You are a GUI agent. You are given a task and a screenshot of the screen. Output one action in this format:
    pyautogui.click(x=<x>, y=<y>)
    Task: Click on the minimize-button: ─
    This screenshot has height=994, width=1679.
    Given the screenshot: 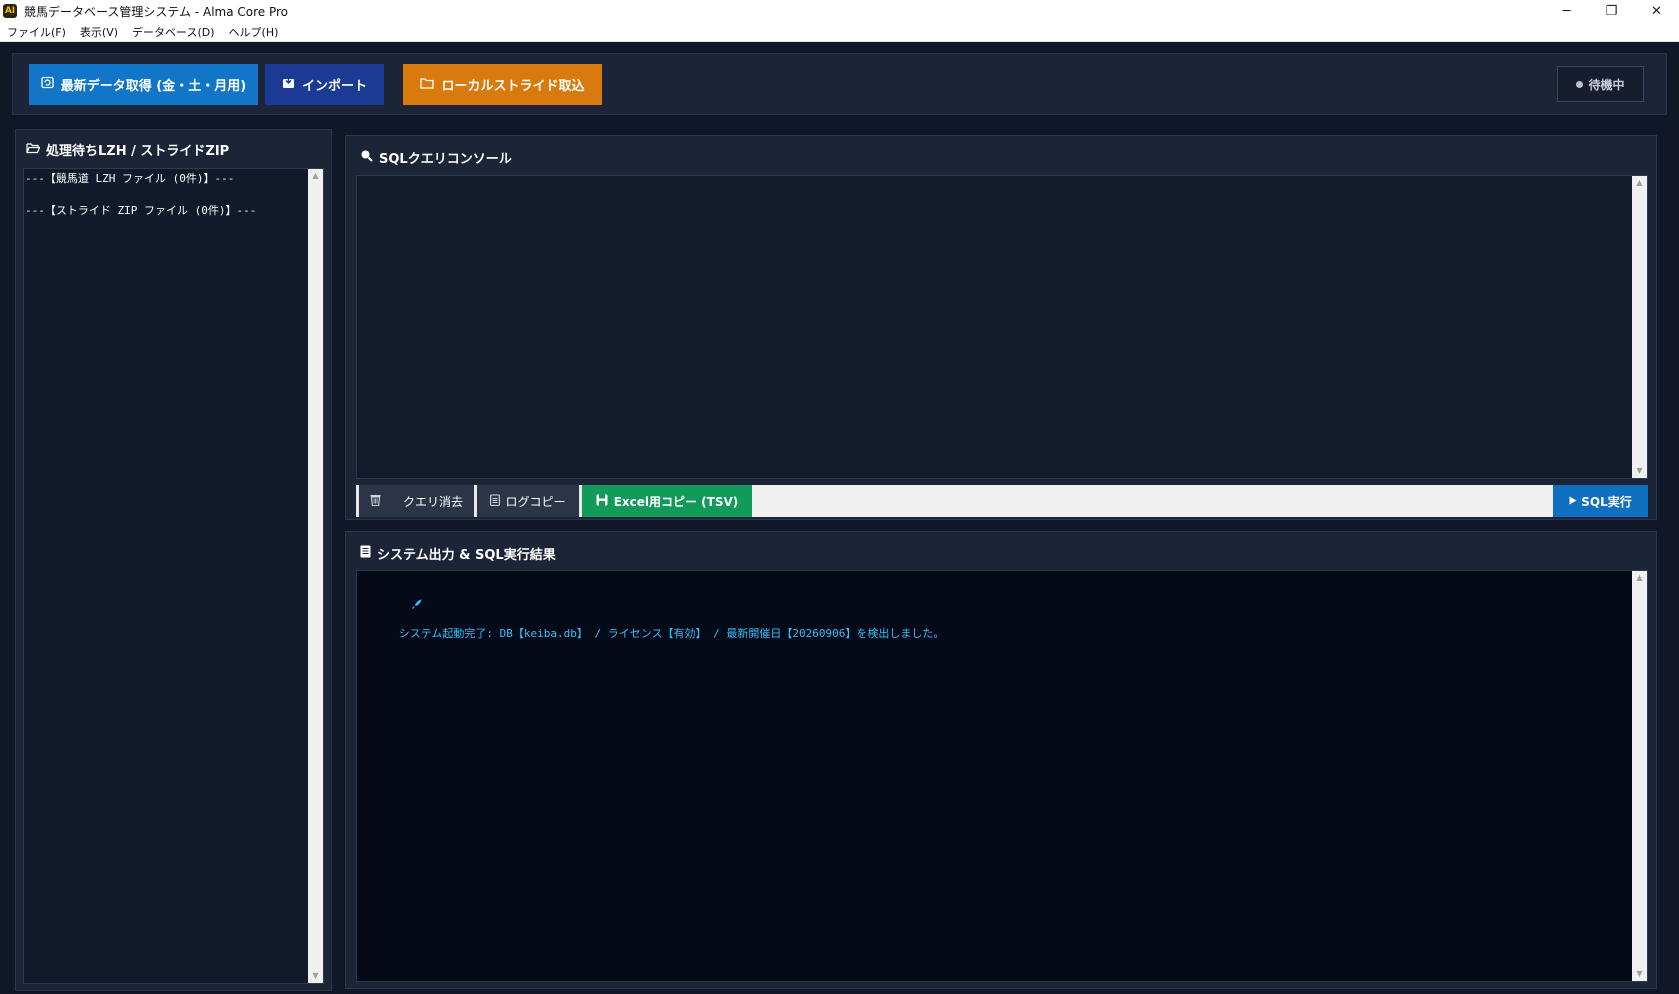 What is the action you would take?
    pyautogui.click(x=1566, y=11)
    